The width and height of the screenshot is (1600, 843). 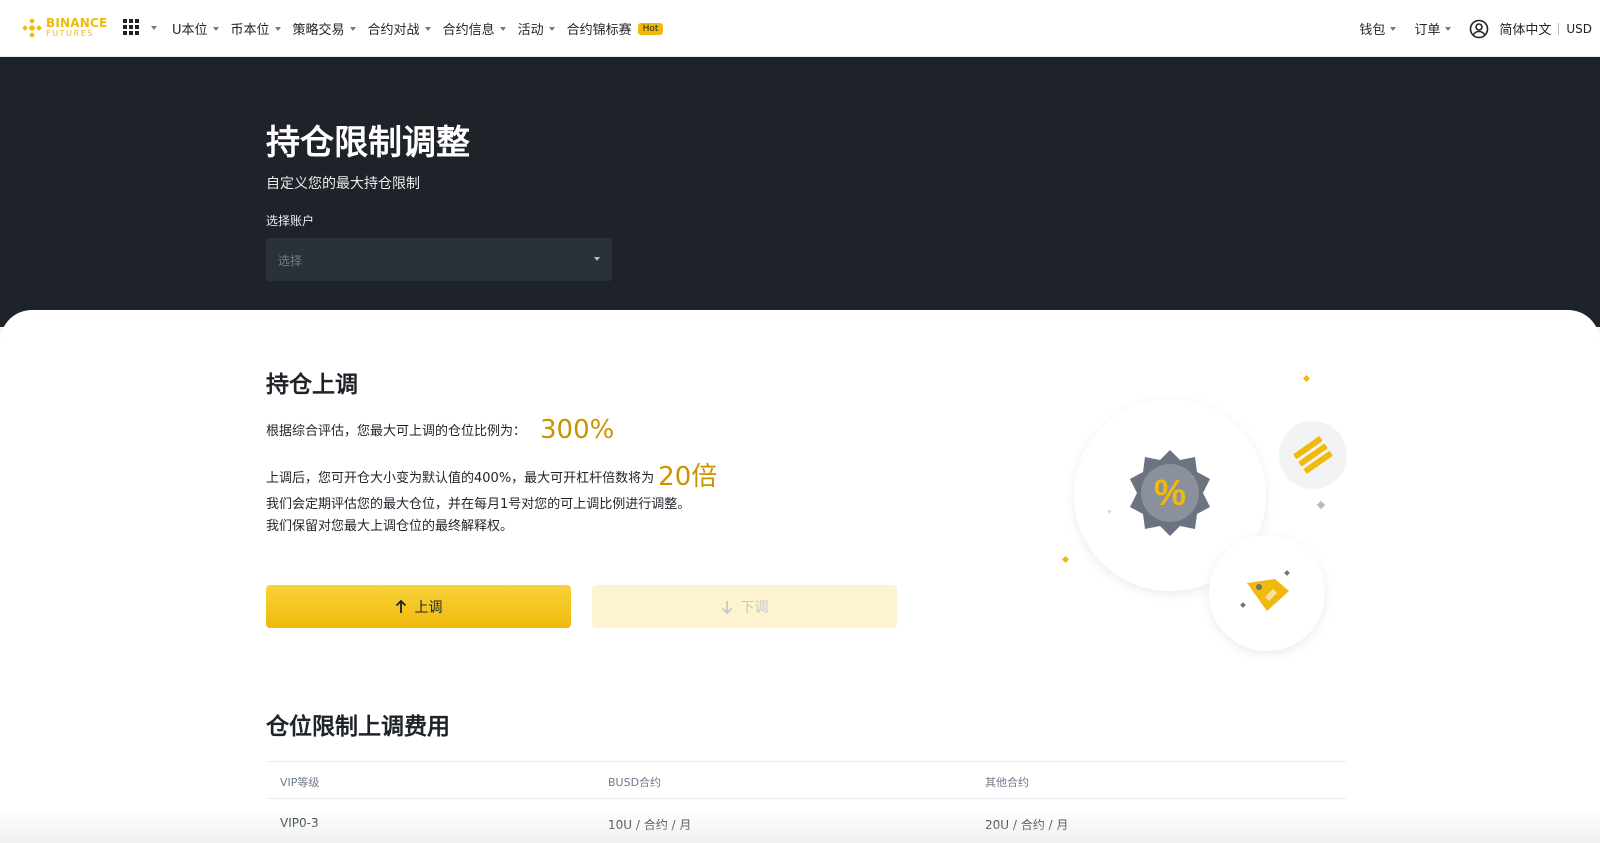 What do you see at coordinates (478, 504) in the screenshot?
I see `note-line-1: 我们会定期评估您的最大仓位，并在每月1号对您的可上调比例进行调整。` at bounding box center [478, 504].